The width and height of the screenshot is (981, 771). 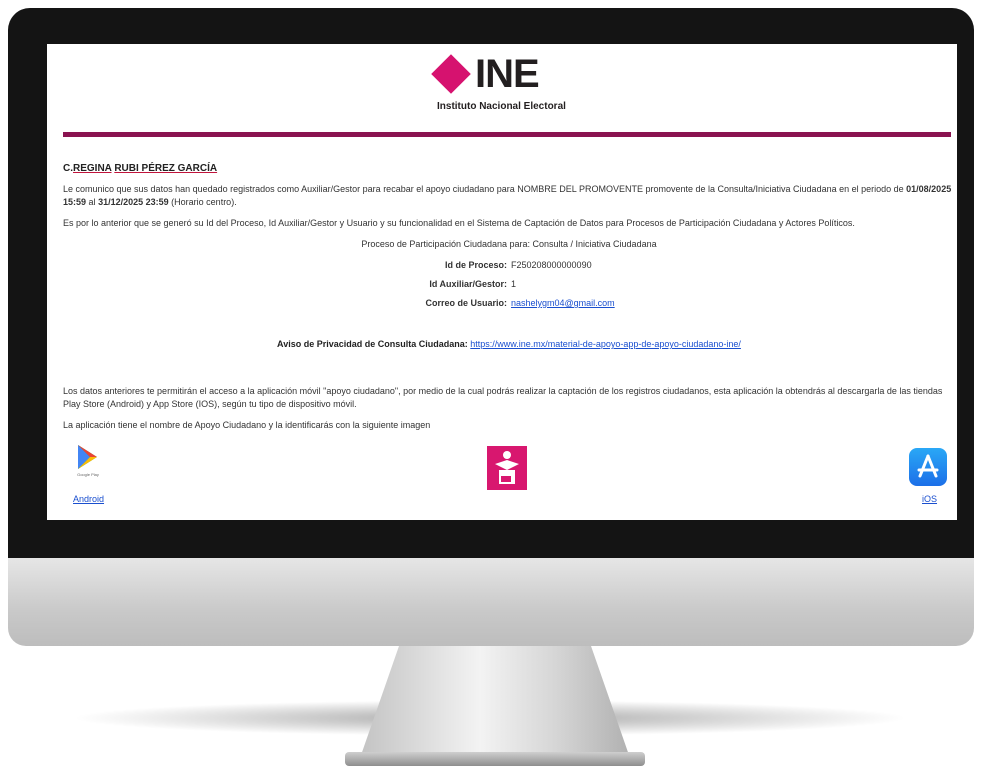 I want to click on detail-value-wrap: nashelygm04@gmail.com, so click(x=636, y=303).